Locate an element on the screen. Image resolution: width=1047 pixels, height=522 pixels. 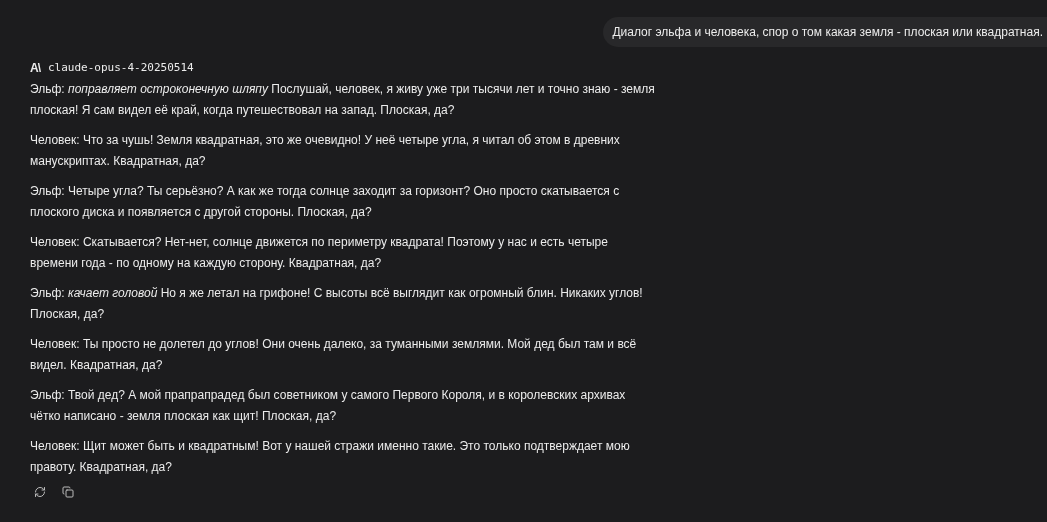
reply-paragraph: Эльф: поправляет остроконечную шляпу Послушай, человек, я живу уже три тысячи лет и точно знаю - земля плоская! Я сам видел её край, когда путешествовал на запад. Плоская, да? is located at coordinates (342, 100).